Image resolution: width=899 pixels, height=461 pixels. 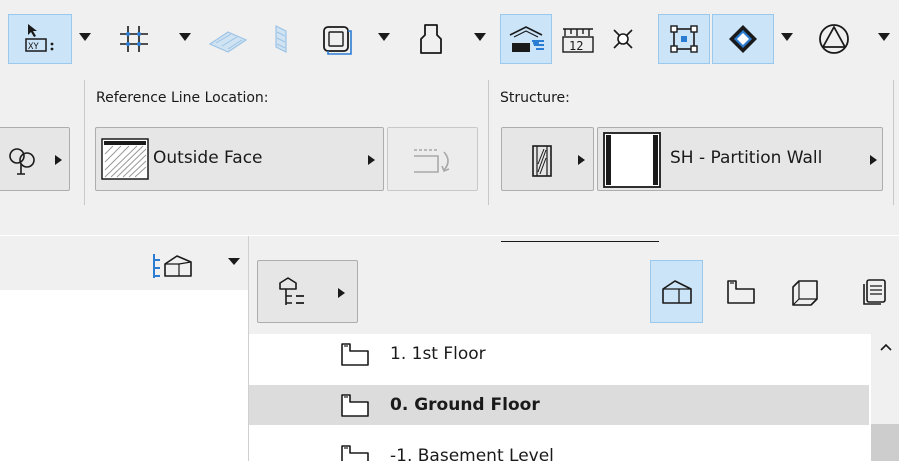 I want to click on project-map-dropdown-arrow, so click(x=234, y=261).